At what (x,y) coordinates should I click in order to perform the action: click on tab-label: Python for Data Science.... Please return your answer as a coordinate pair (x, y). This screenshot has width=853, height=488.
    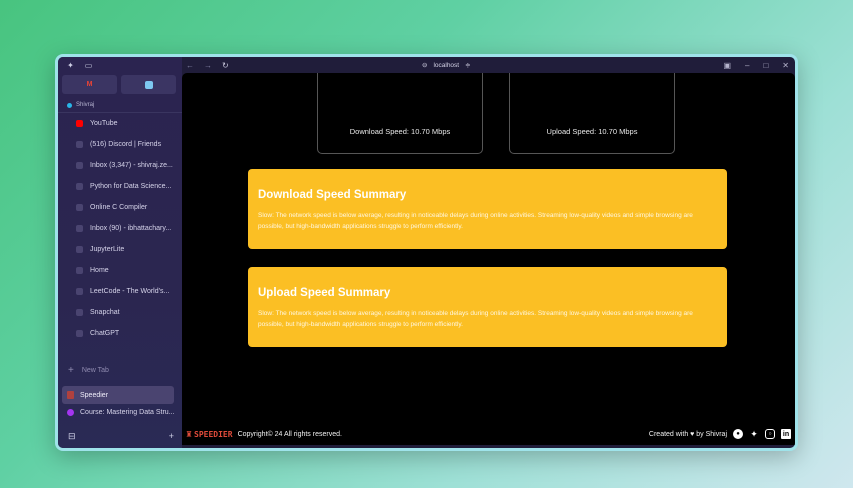
    Looking at the image, I should click on (131, 186).